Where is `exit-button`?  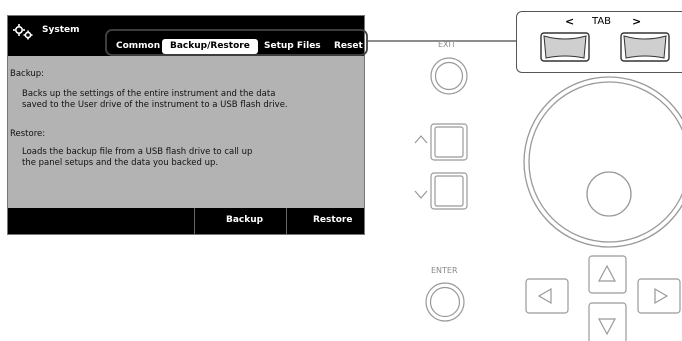
exit-button is located at coordinates (449, 76).